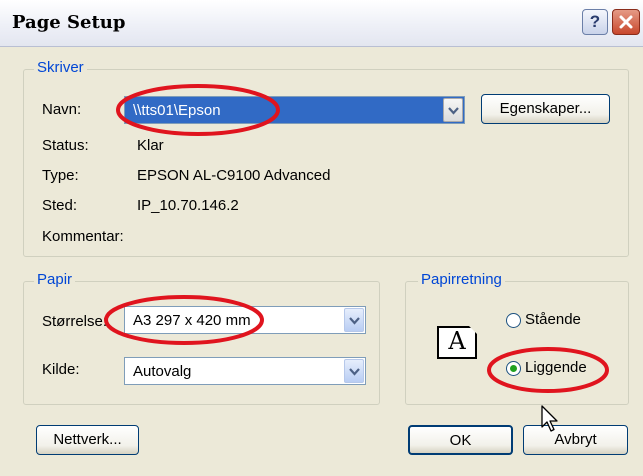 Image resolution: width=643 pixels, height=476 pixels. What do you see at coordinates (461, 279) in the screenshot?
I see `orientation-group-title: Papirretning` at bounding box center [461, 279].